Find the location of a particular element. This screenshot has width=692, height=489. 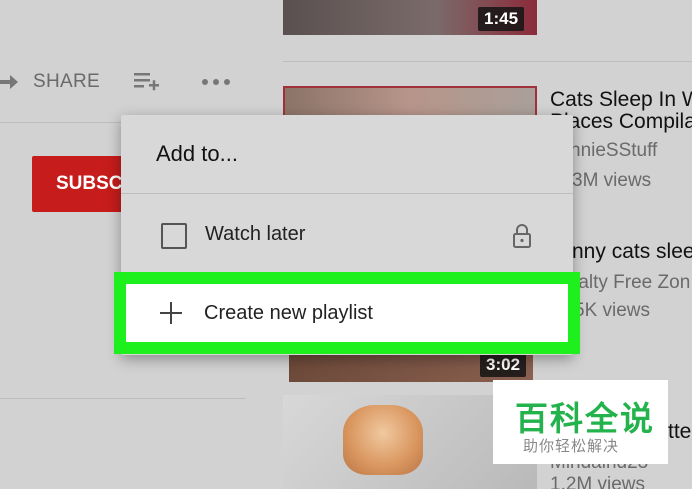

video-action-bar: SHARE is located at coordinates (135, 82).